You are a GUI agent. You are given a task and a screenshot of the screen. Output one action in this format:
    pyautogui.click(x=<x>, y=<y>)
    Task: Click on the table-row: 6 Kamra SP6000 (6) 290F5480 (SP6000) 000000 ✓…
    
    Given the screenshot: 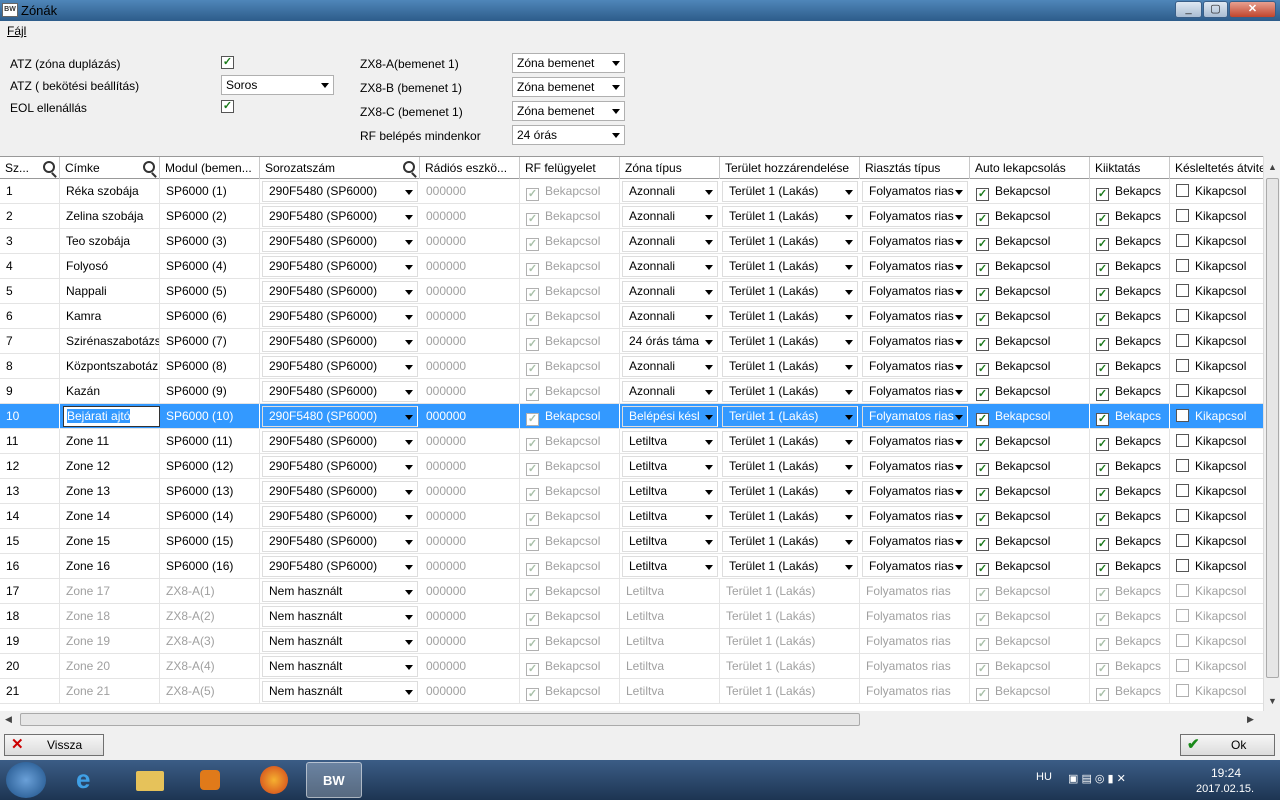 What is the action you would take?
    pyautogui.click(x=631, y=316)
    